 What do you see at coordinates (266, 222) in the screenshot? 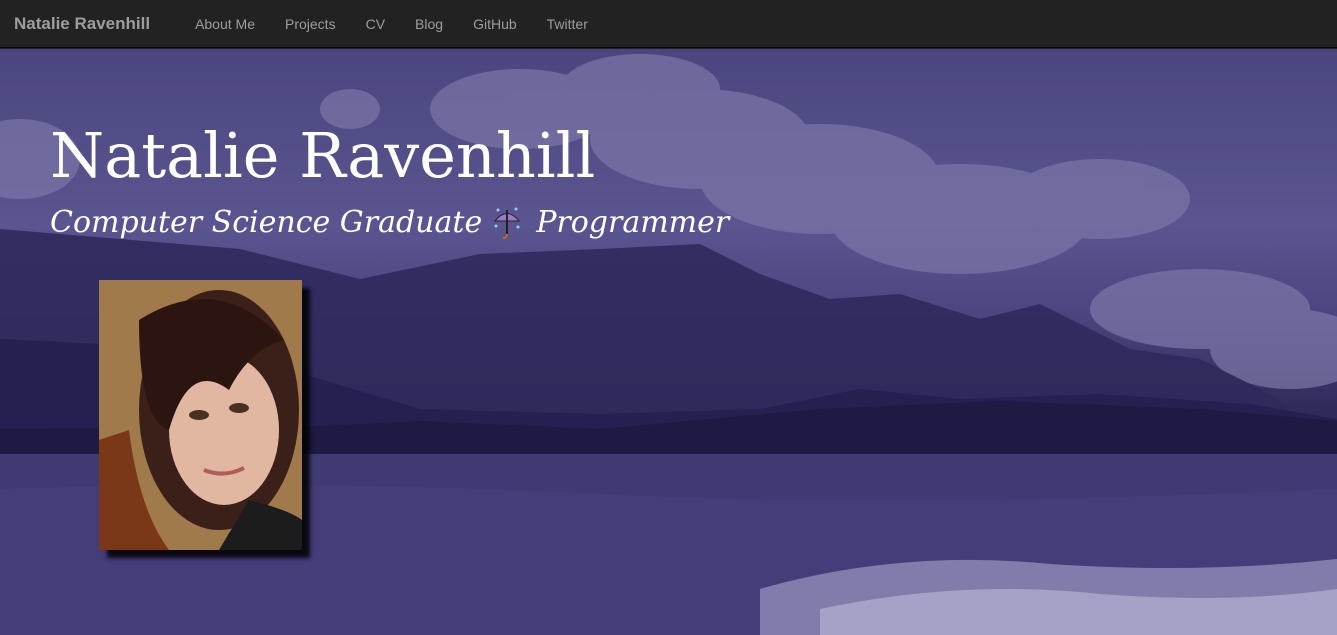
I see `subtitle-role-1: Computer Science Graduate` at bounding box center [266, 222].